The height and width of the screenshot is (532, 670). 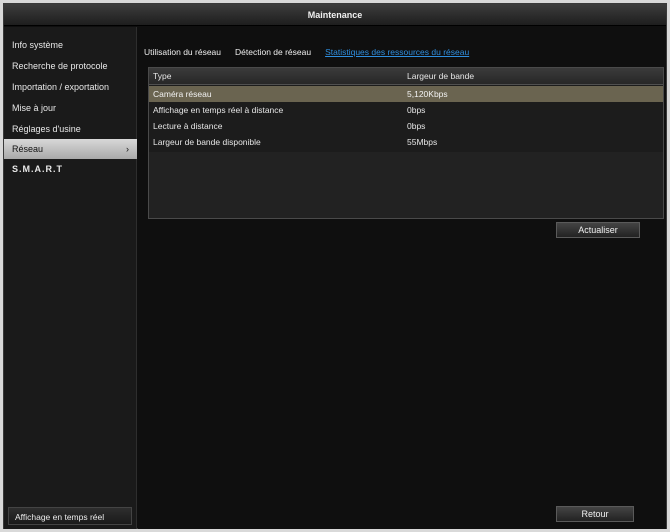 What do you see at coordinates (406, 94) in the screenshot?
I see `table-row: Caméra réseau 5,120Kbps` at bounding box center [406, 94].